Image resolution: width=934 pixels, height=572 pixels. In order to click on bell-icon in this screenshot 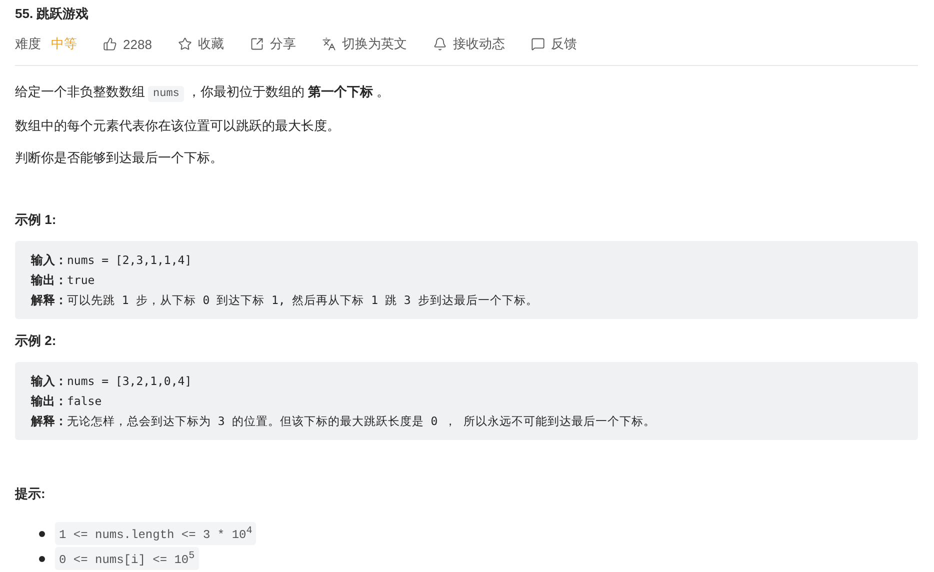, I will do `click(439, 44)`.